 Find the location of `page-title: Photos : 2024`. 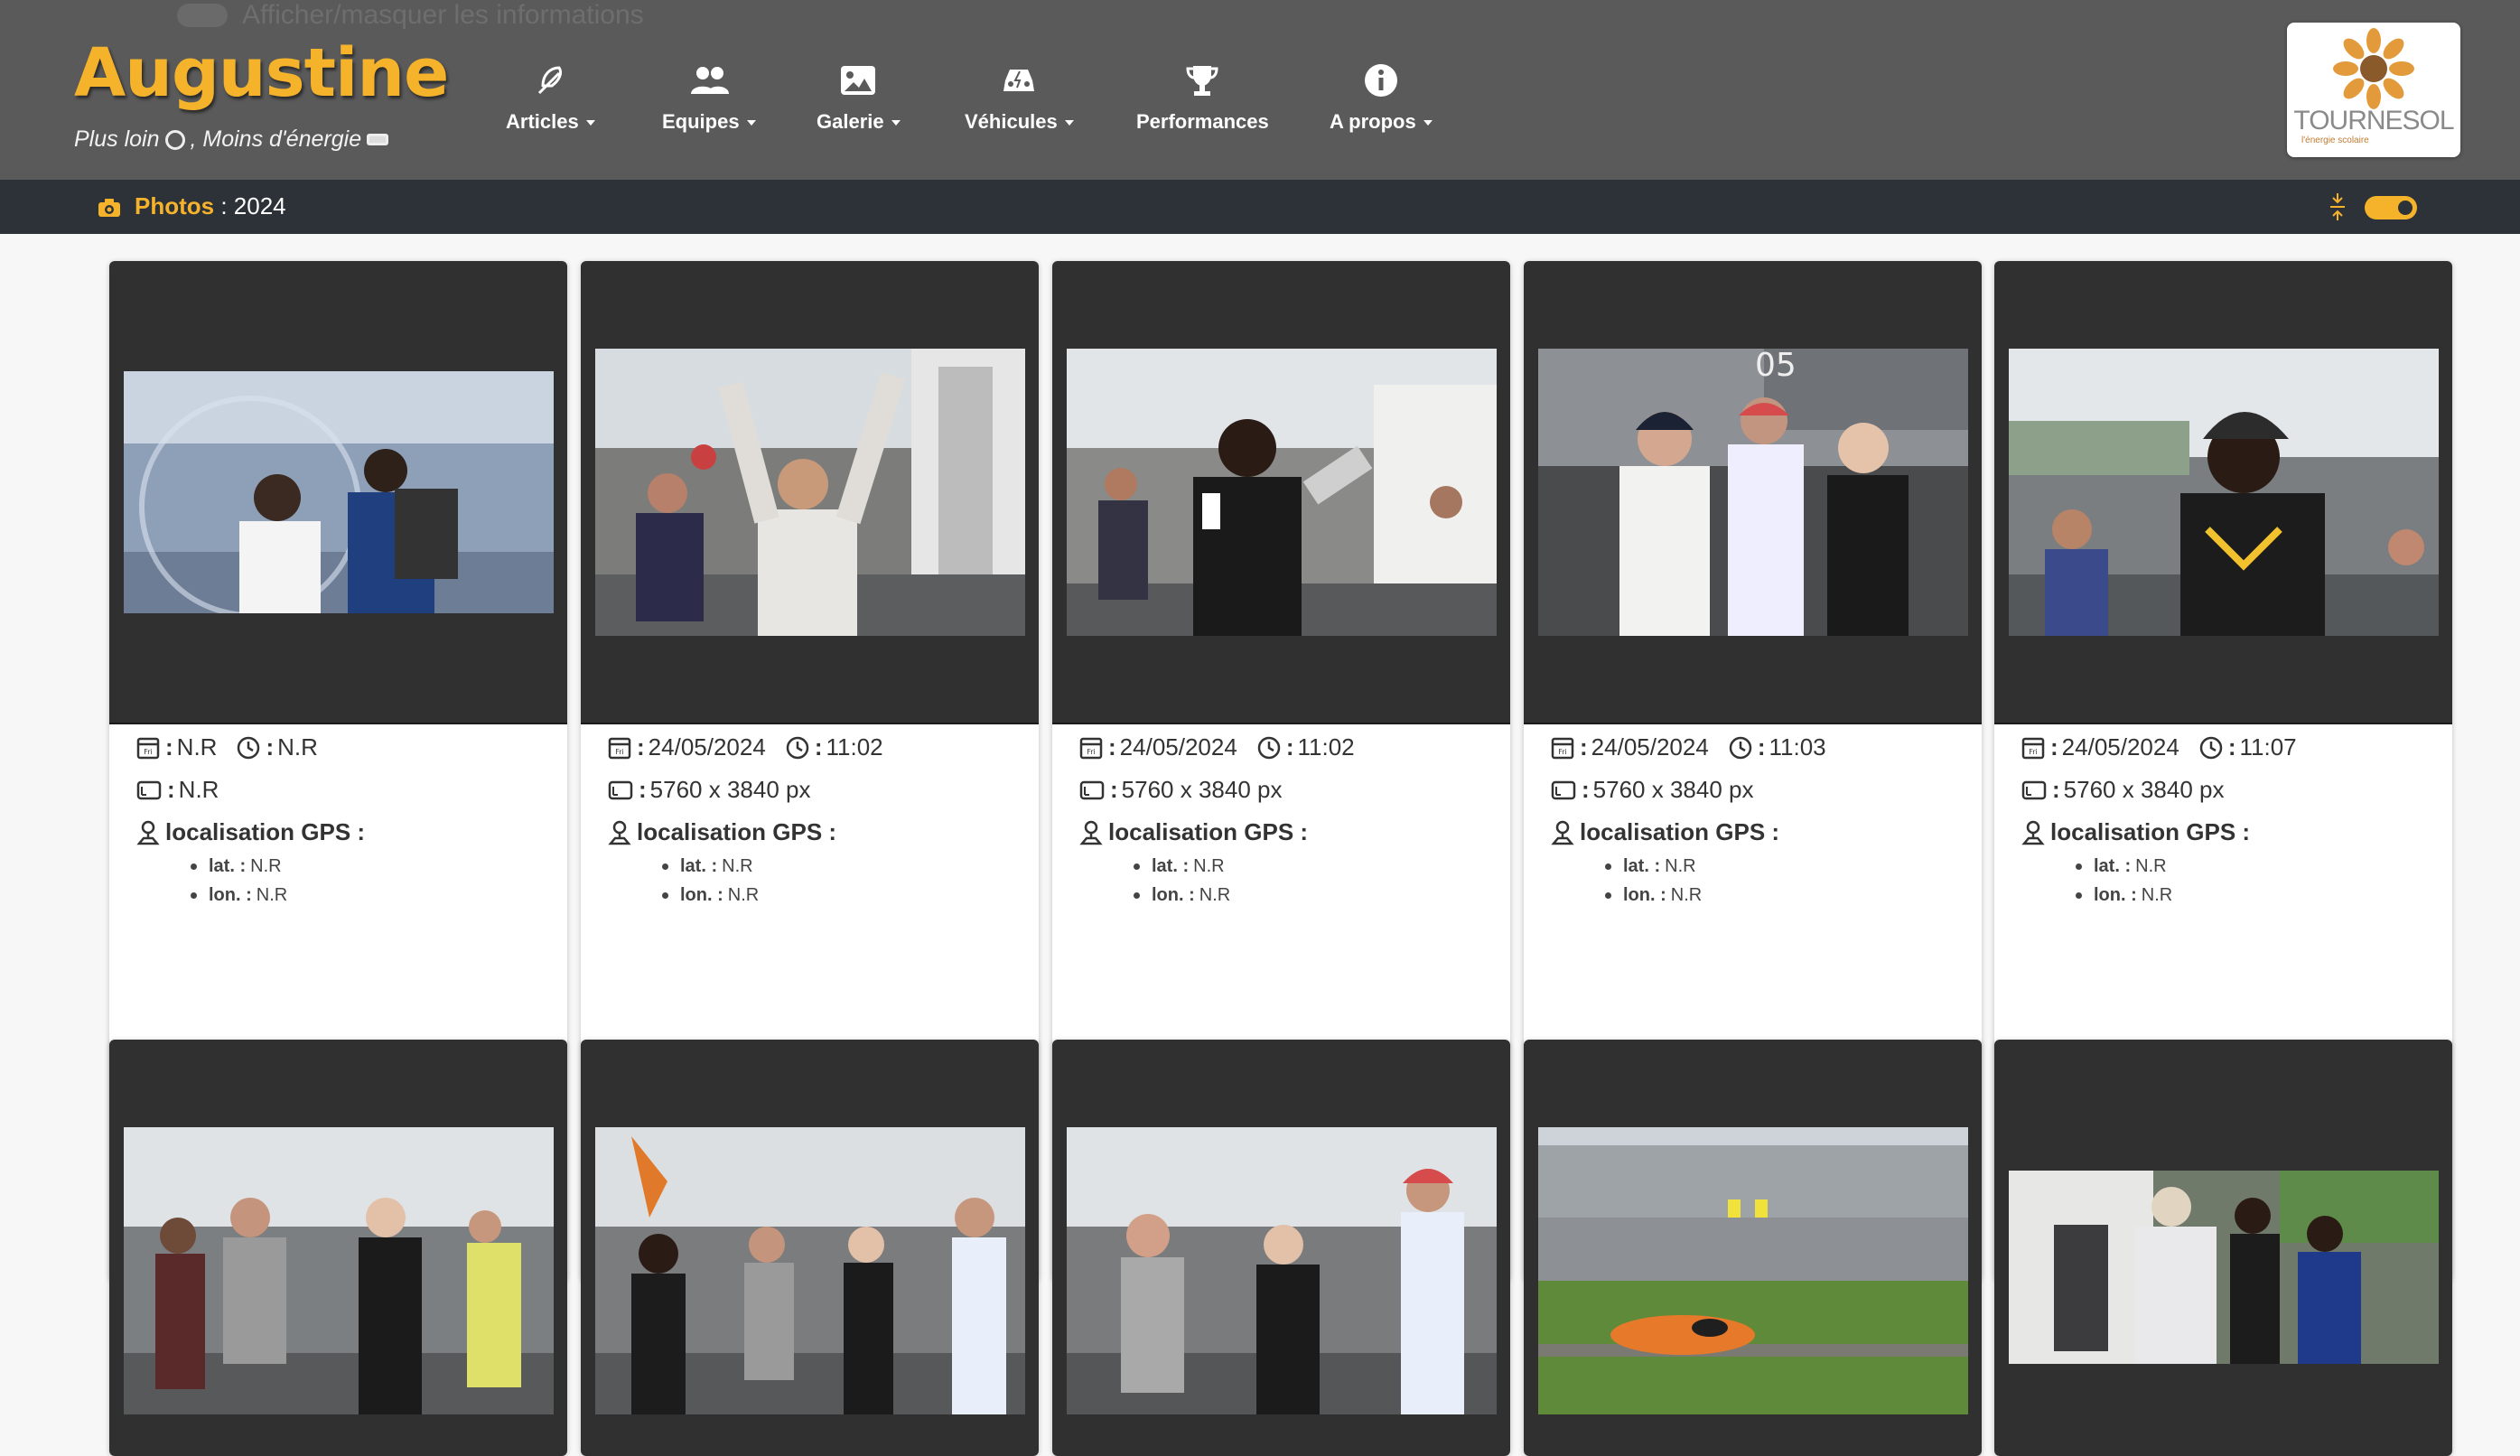

page-title: Photos : 2024 is located at coordinates (210, 206).